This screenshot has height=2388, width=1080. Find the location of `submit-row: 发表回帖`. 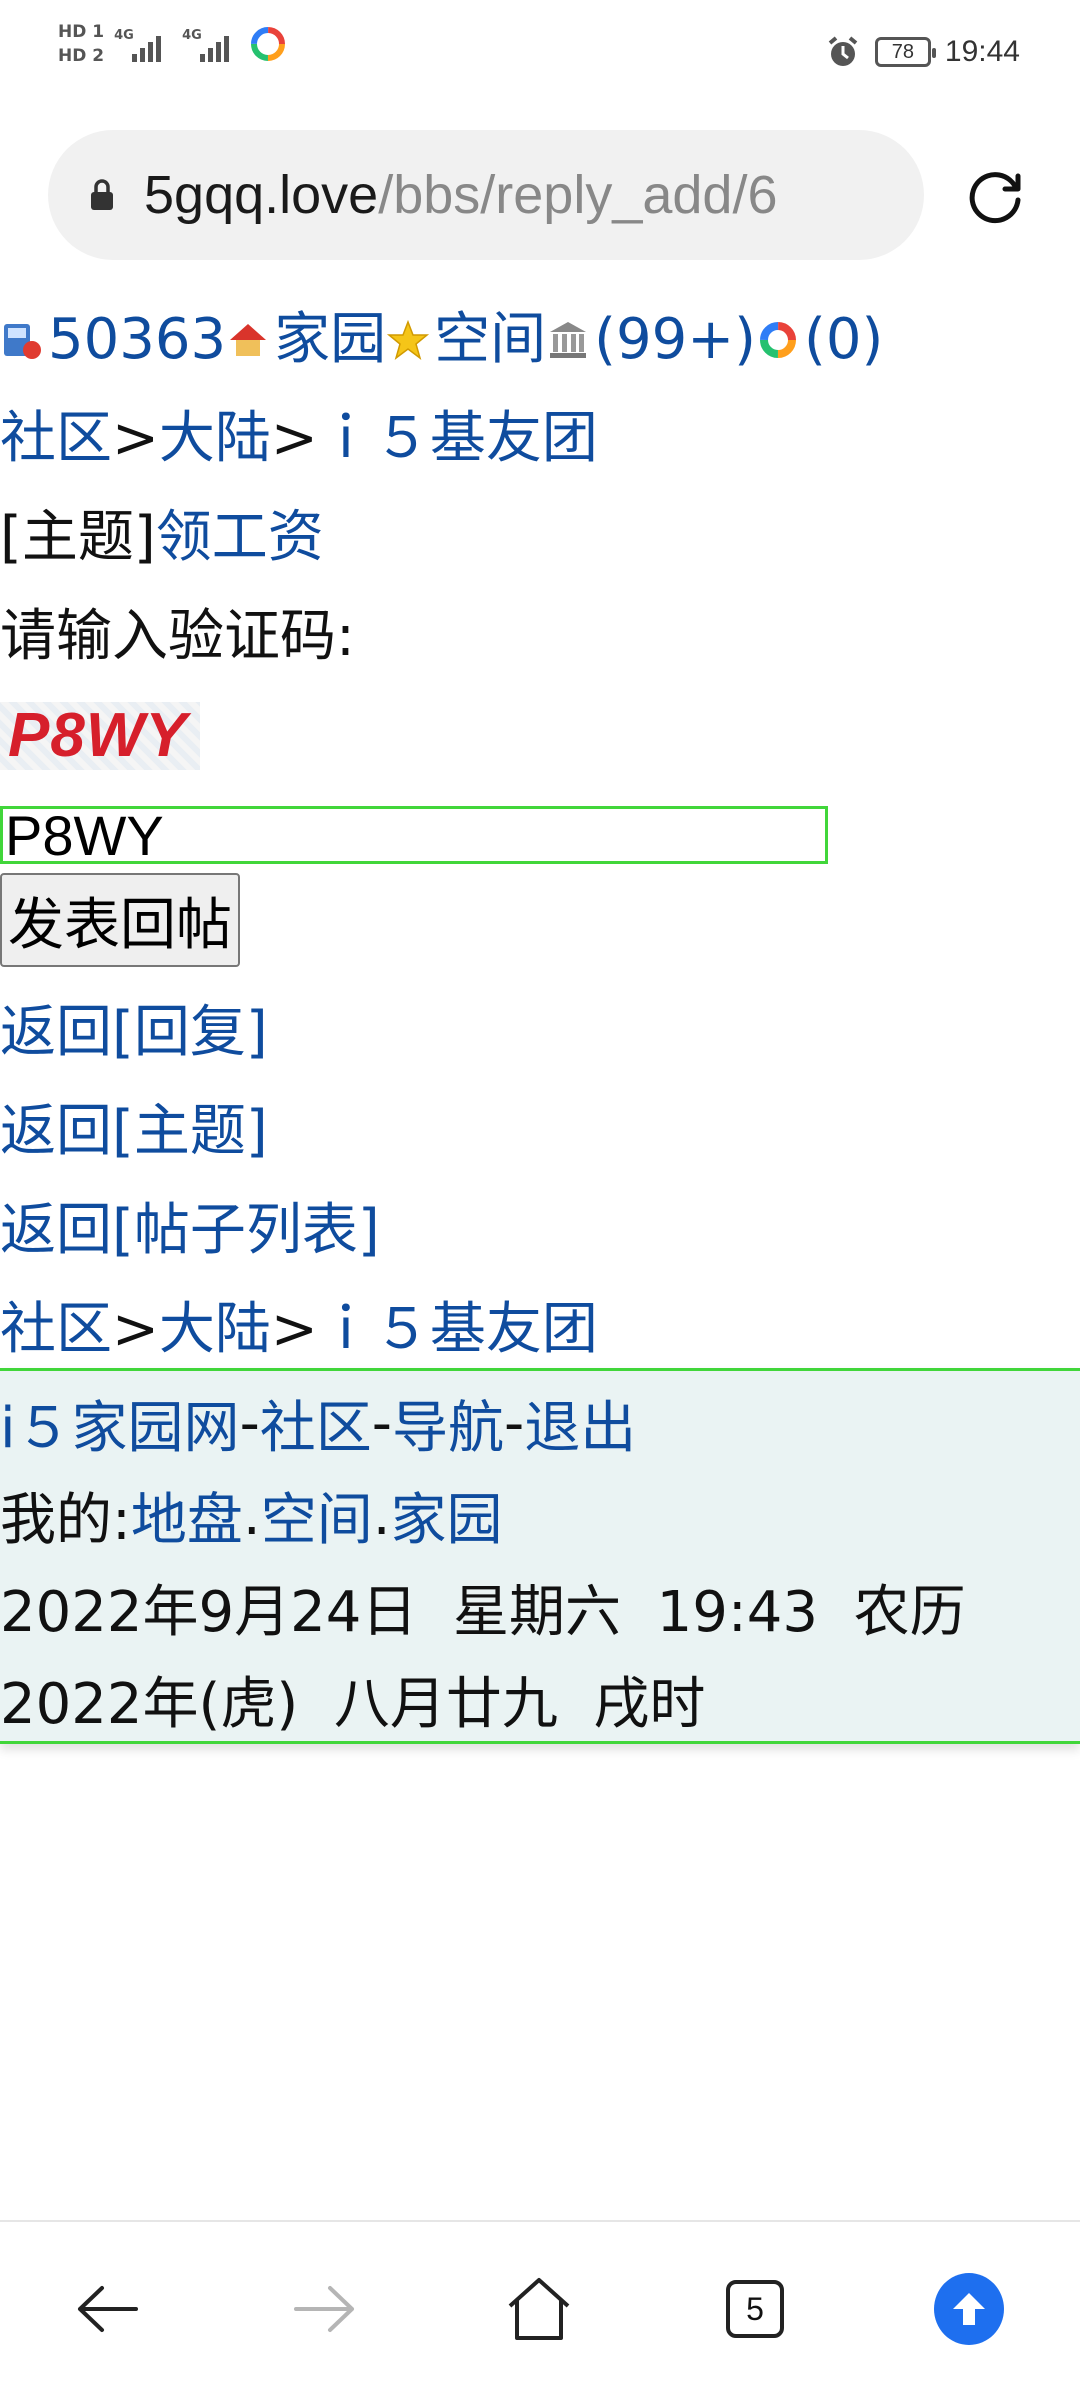

submit-row: 发表回帖 is located at coordinates (540, 928).